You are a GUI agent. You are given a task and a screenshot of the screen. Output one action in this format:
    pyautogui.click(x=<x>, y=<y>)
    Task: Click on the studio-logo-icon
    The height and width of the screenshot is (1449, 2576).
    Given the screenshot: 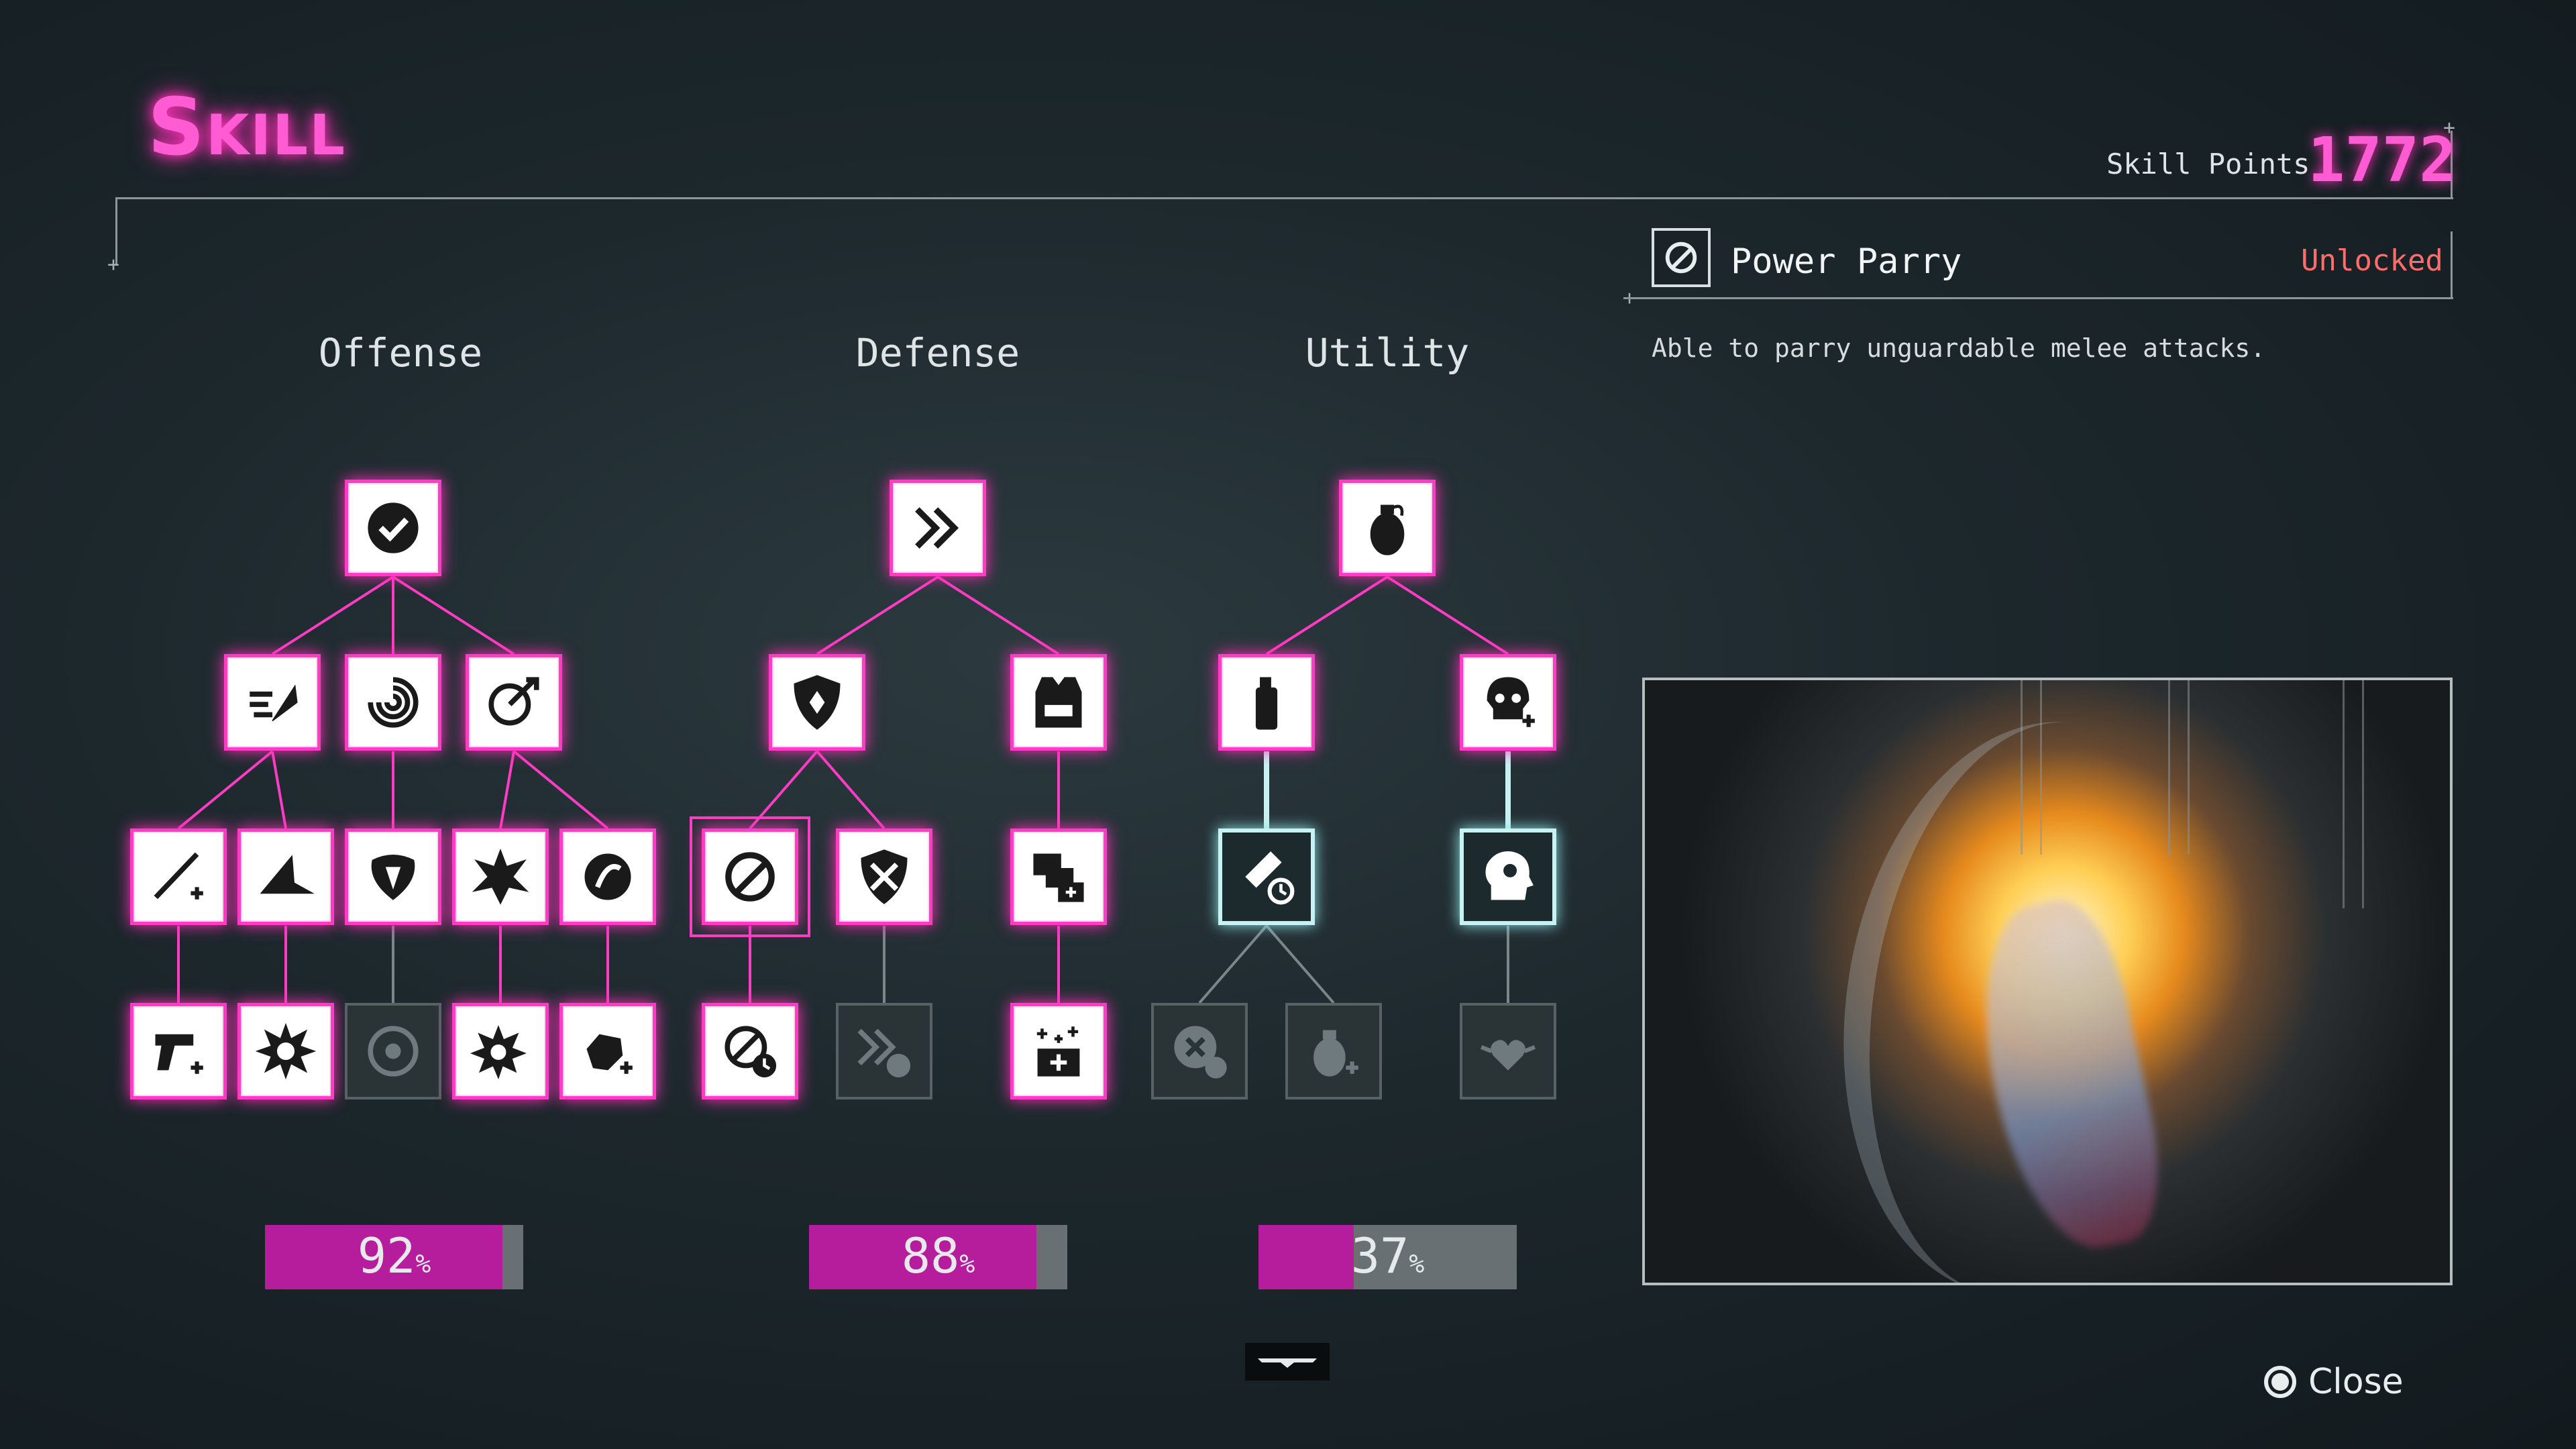 What is the action you would take?
    pyautogui.click(x=1287, y=1362)
    